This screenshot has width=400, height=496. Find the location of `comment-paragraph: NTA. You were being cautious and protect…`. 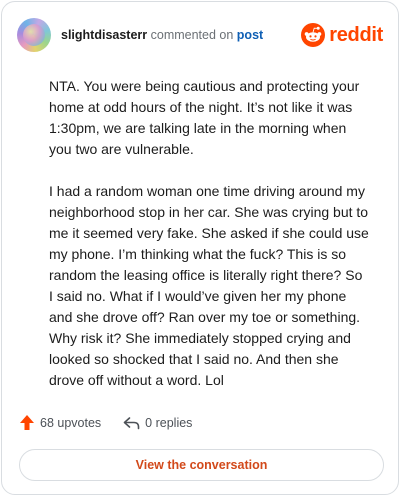

comment-paragraph: NTA. You were being cautious and protect… is located at coordinates (204, 117).